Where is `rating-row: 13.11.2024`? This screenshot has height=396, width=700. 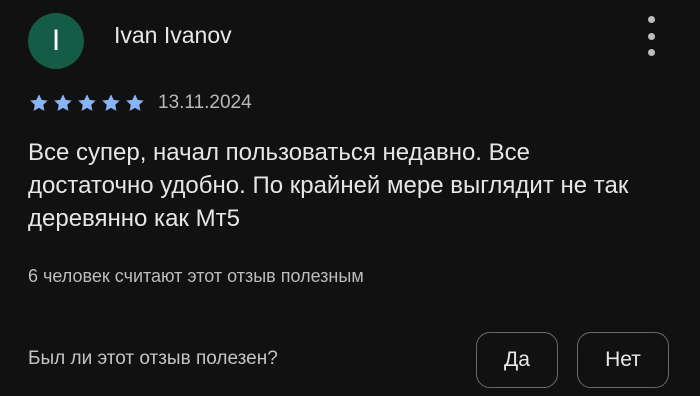 rating-row: 13.11.2024 is located at coordinates (140, 103).